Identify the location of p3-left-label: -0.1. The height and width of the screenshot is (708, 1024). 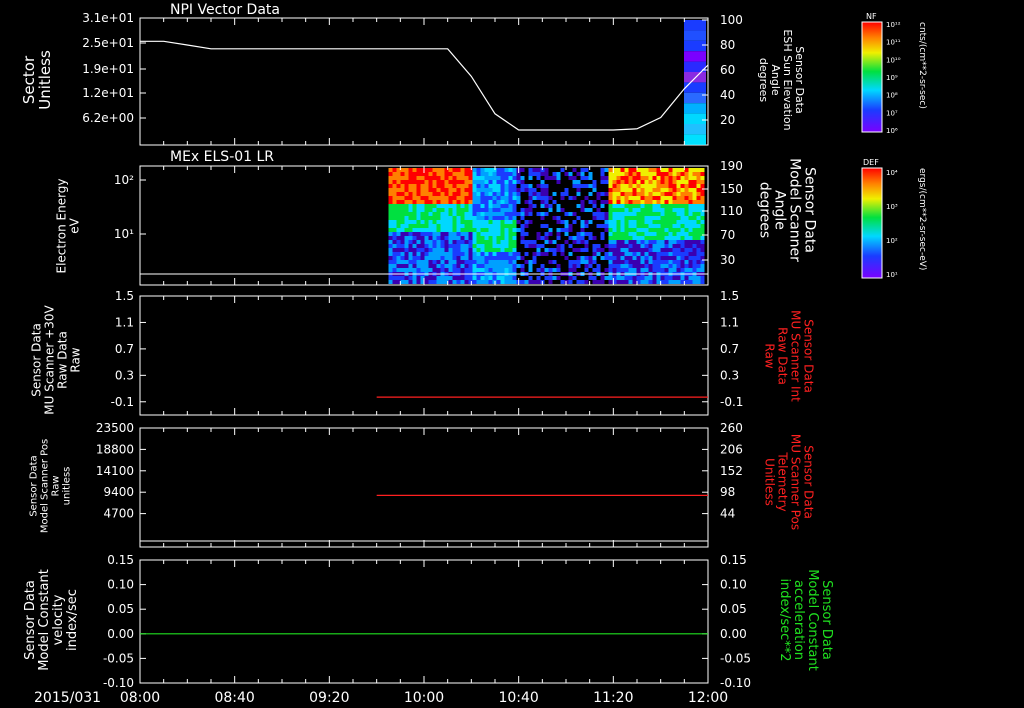
(122, 402).